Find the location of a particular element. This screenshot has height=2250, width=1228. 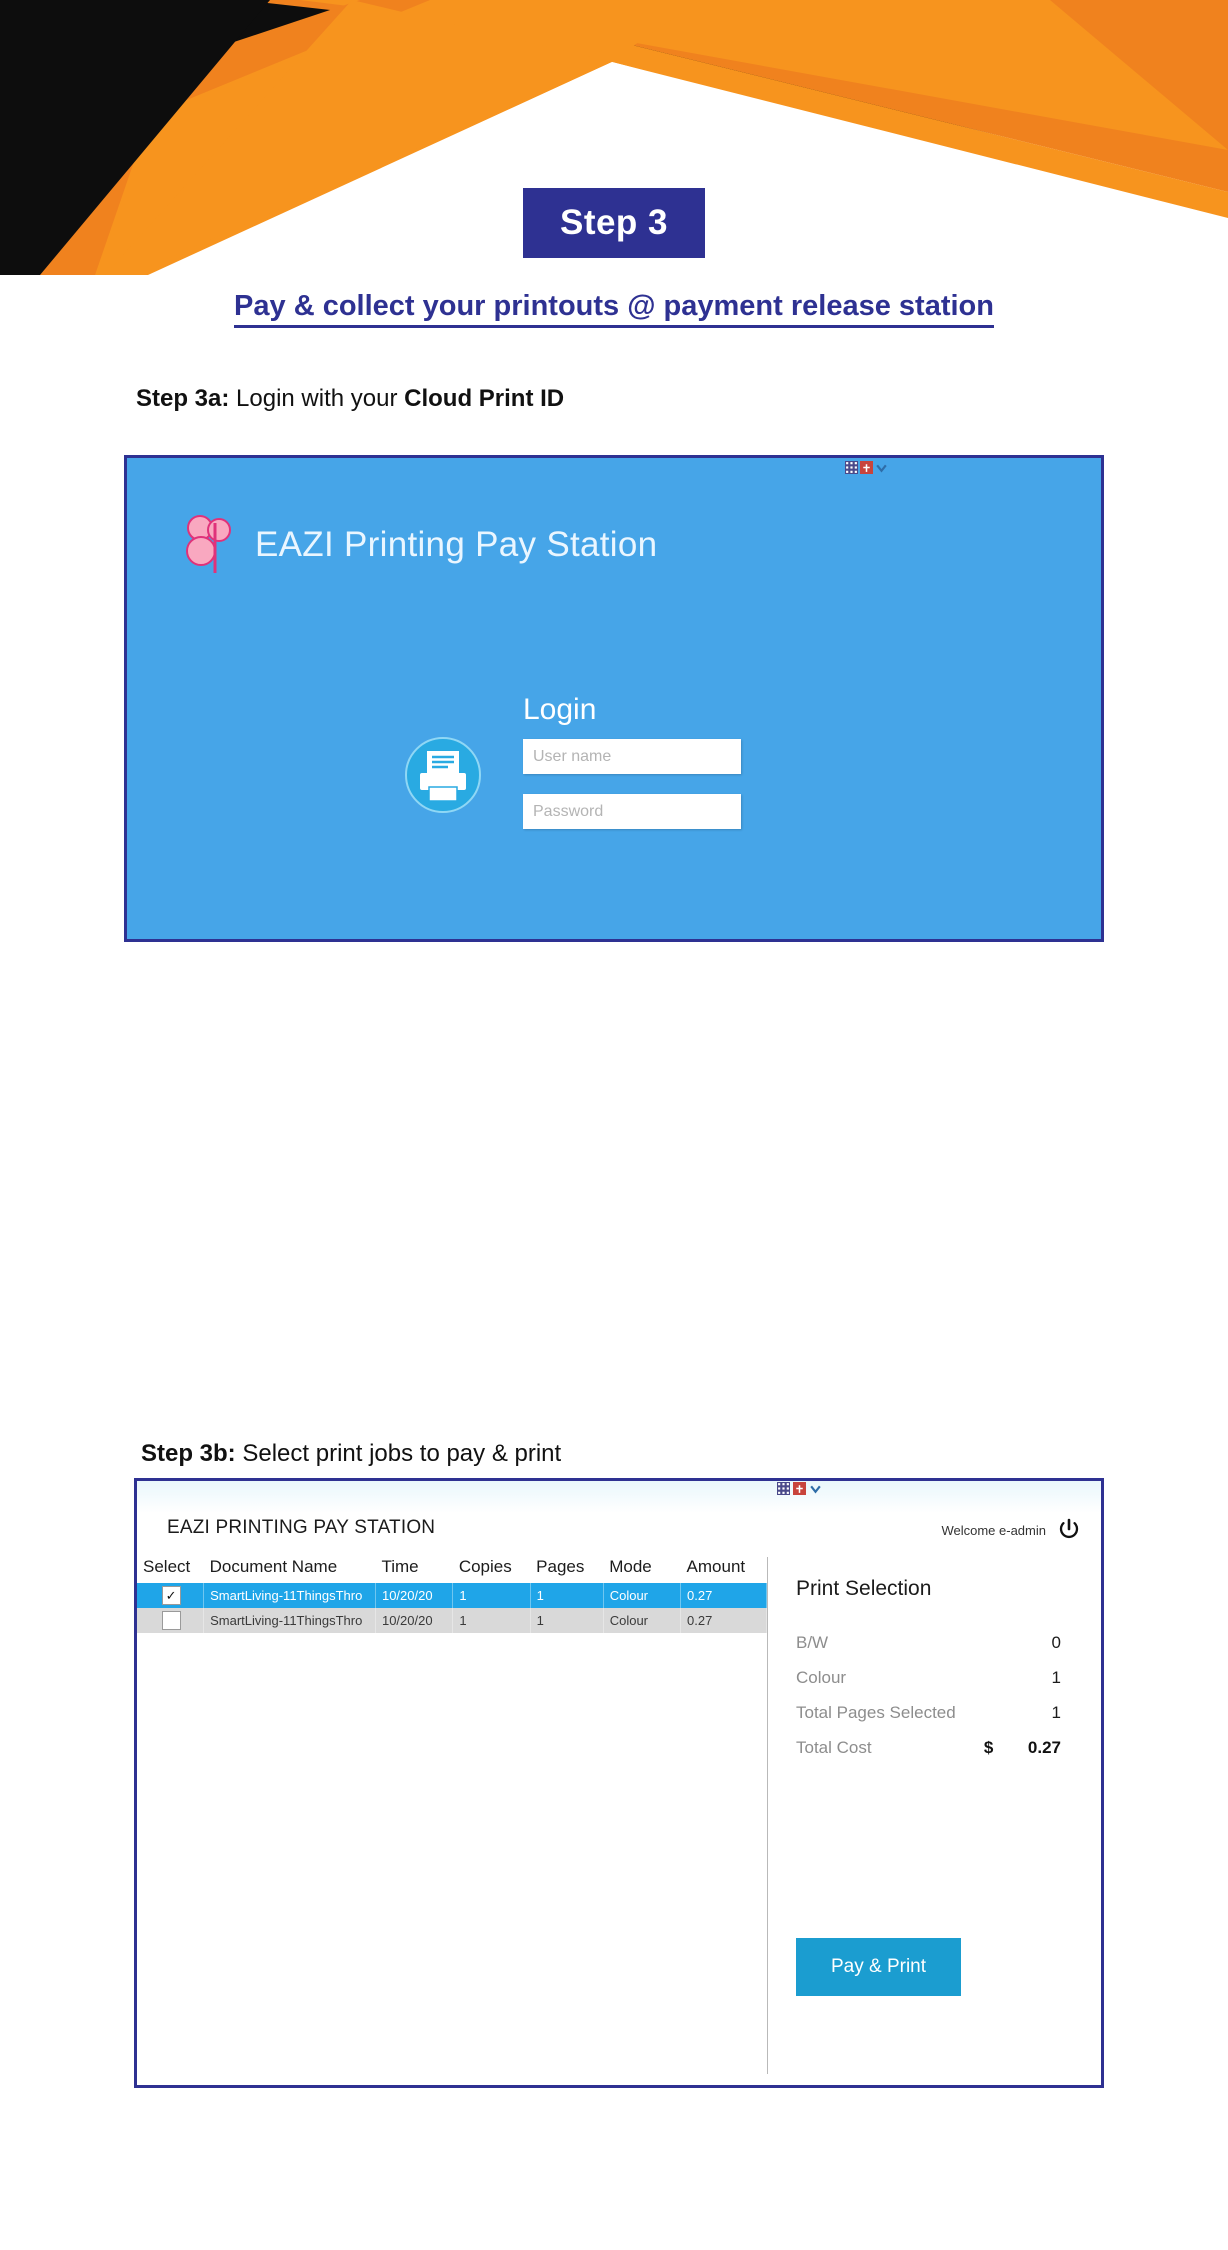

pay-and-print-button: Pay & Print is located at coordinates (878, 1967).